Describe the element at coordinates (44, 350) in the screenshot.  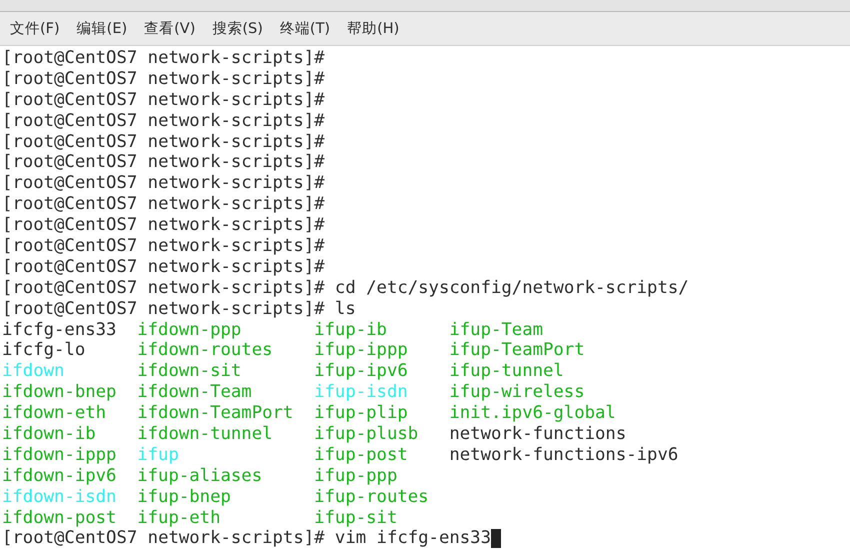
I see `file-name: ifcfg-lo` at that location.